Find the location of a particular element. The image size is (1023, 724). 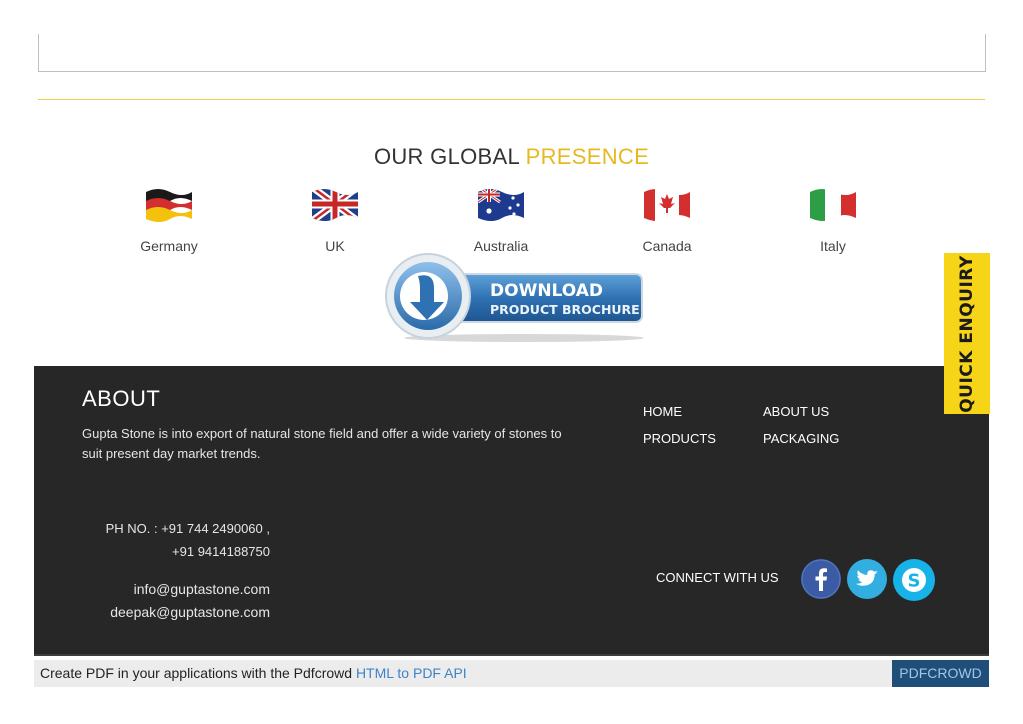

twitter-icon is located at coordinates (867, 579).